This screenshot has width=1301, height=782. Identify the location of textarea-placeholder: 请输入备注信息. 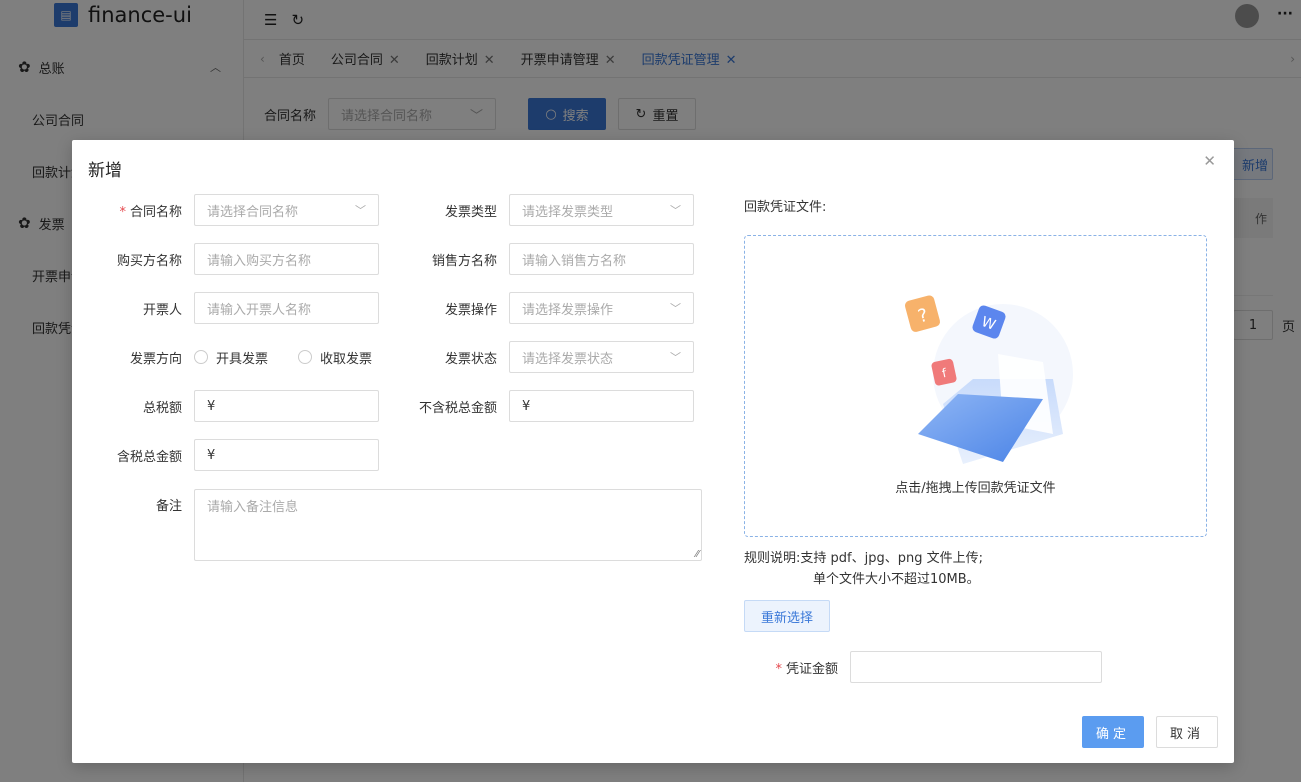
(253, 507).